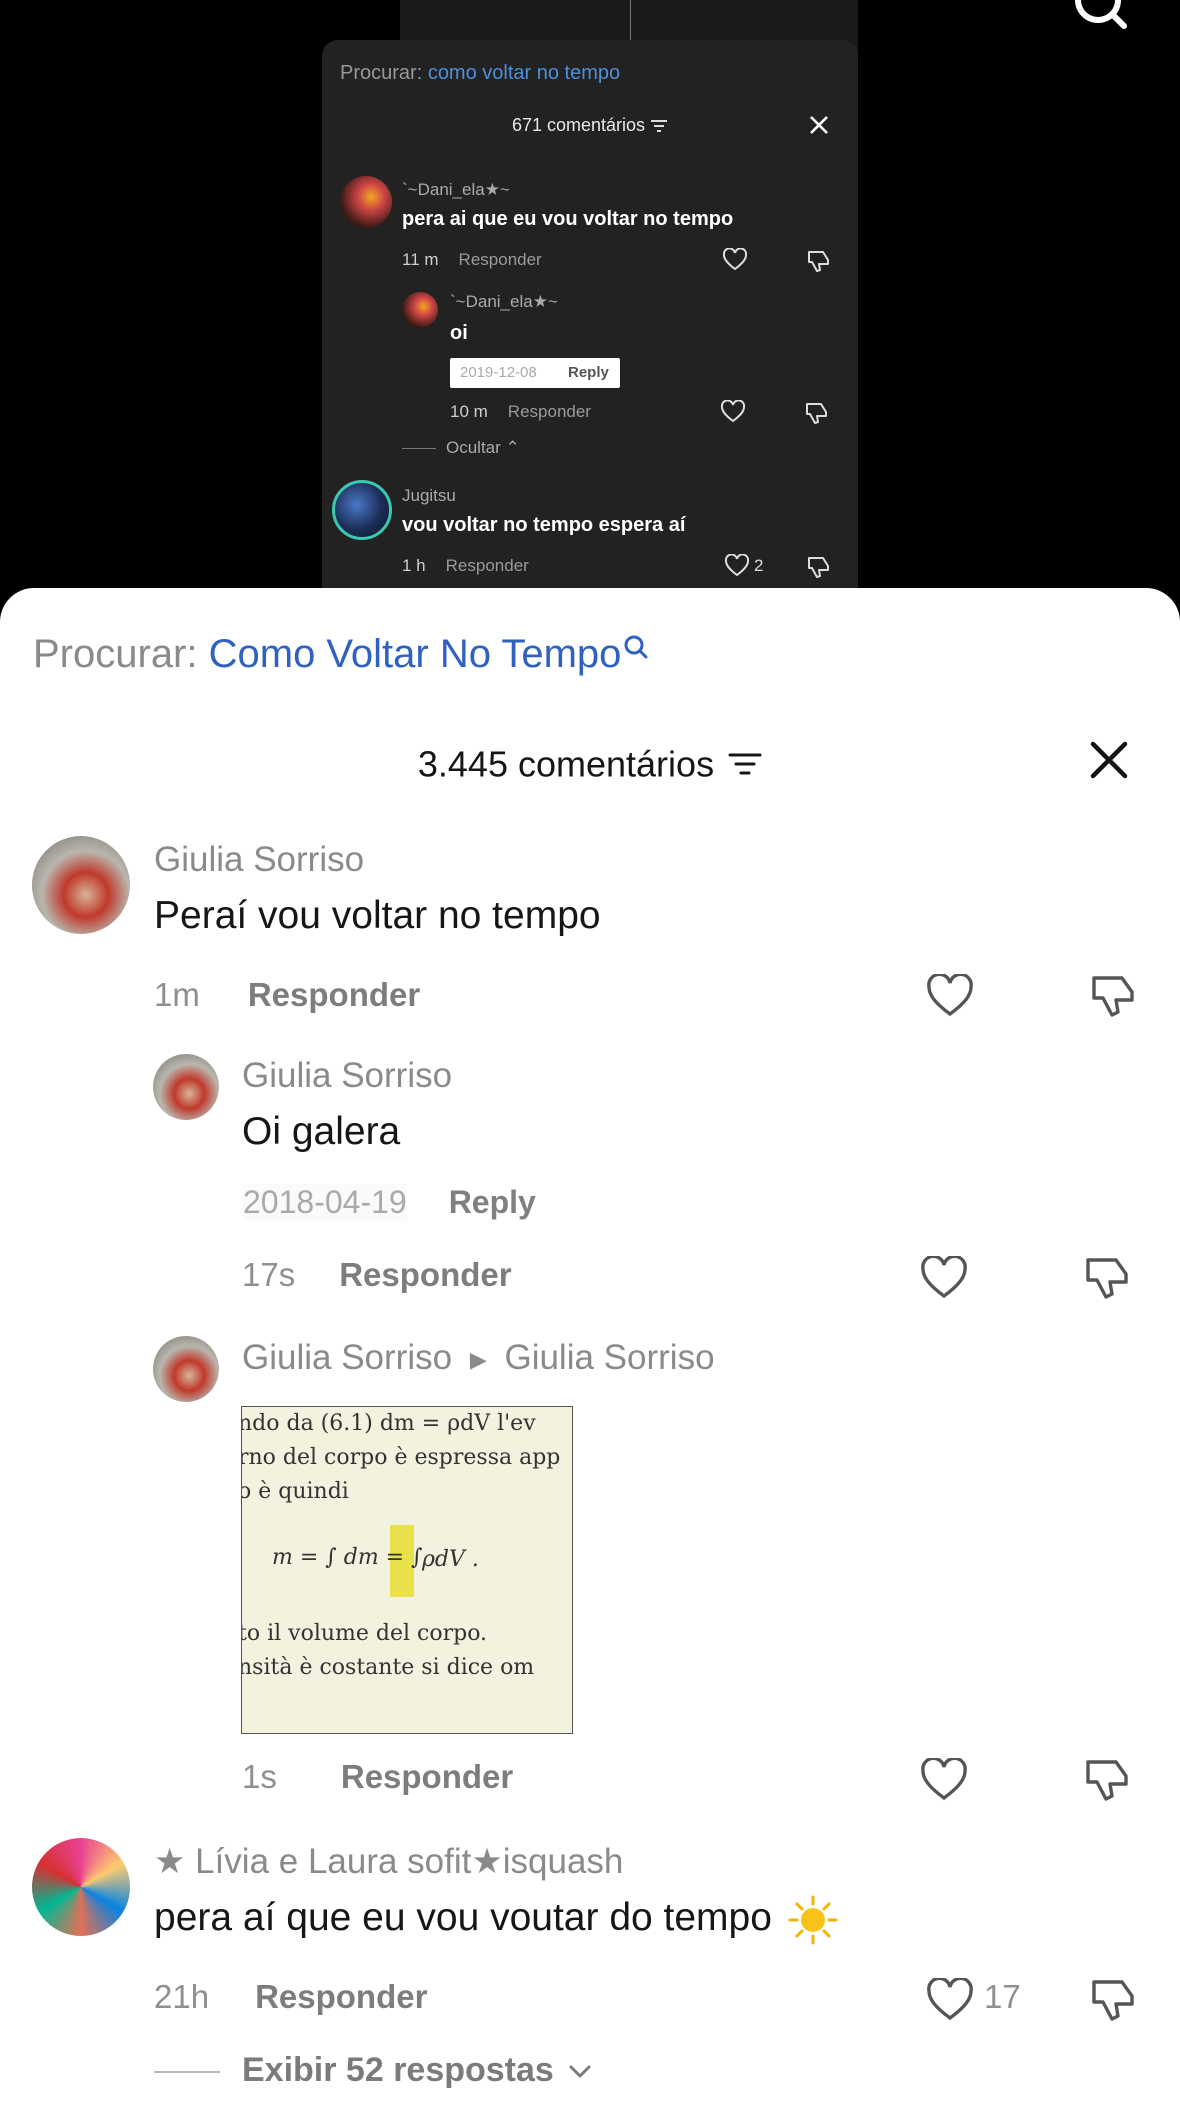  Describe the element at coordinates (269, 1274) in the screenshot. I see `comment-time: 17s` at that location.